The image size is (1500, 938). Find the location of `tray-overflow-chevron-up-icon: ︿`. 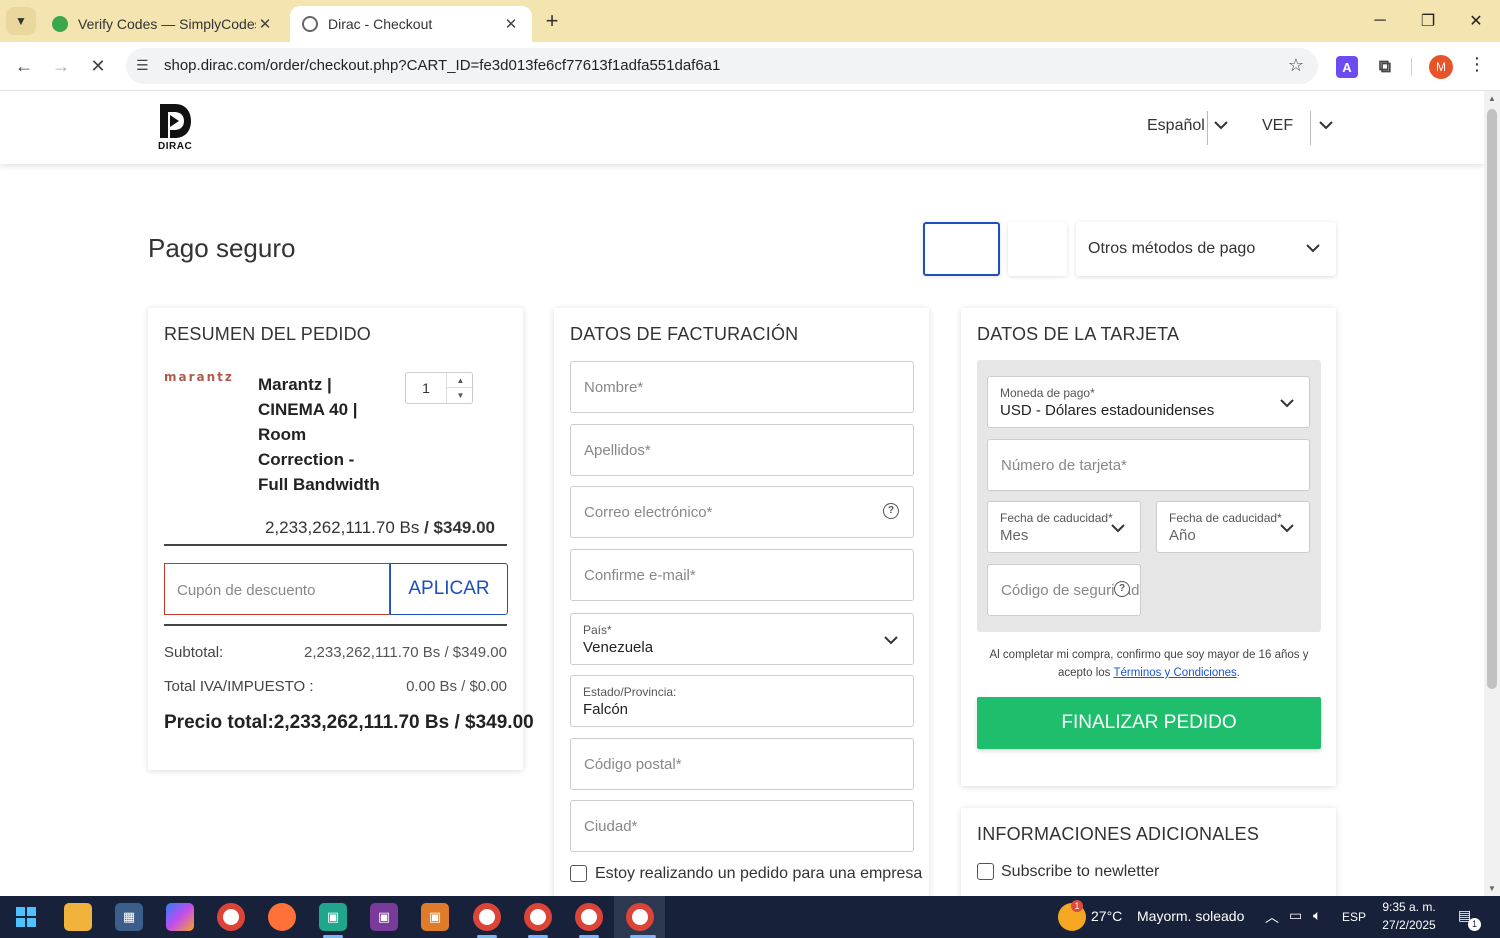

tray-overflow-chevron-up-icon: ︿ is located at coordinates (1272, 917).